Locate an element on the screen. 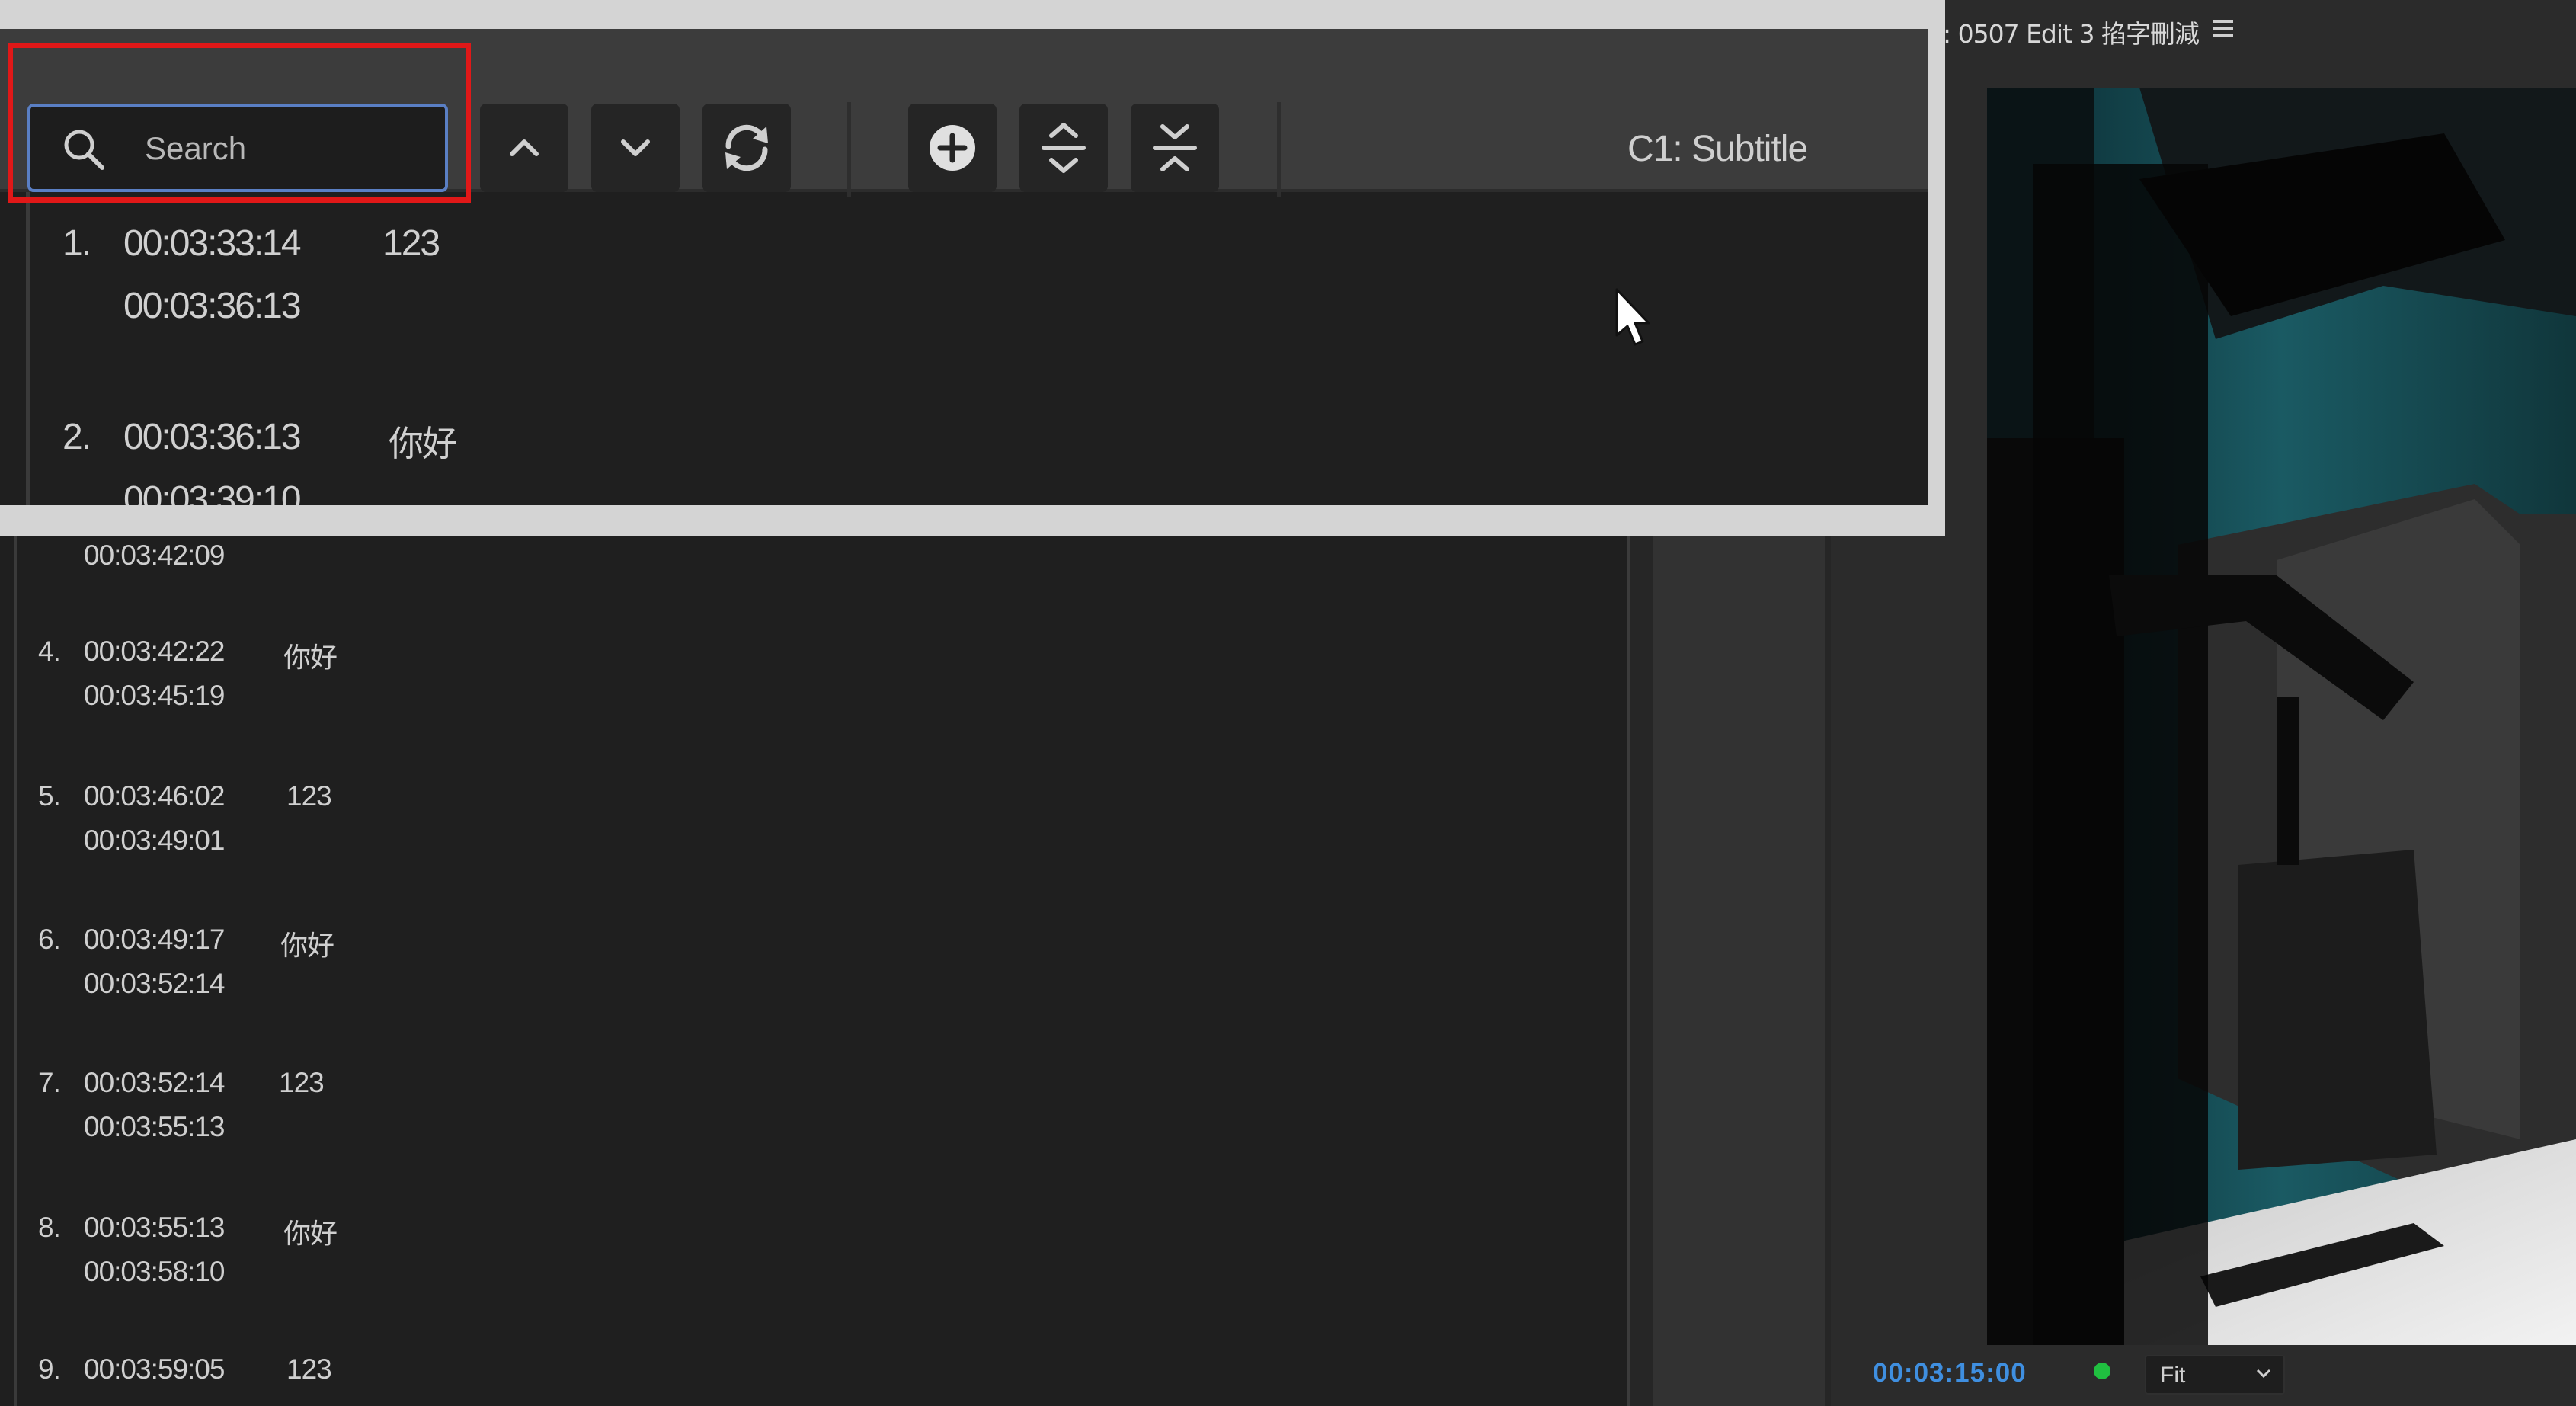 The height and width of the screenshot is (1406, 2576). chevron-up-icon is located at coordinates (524, 147).